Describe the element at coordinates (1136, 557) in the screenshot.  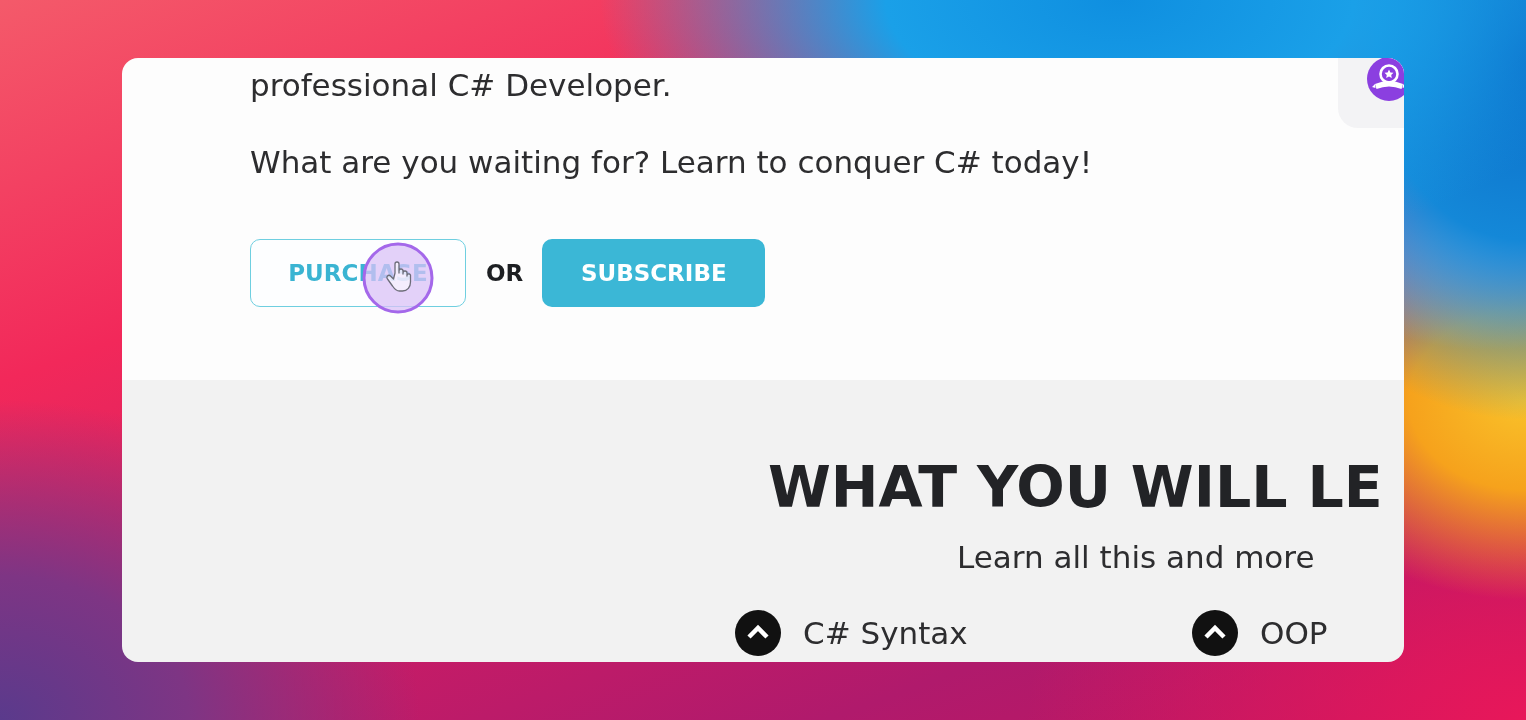
I see `section-subtitle: Learn all this and more` at that location.